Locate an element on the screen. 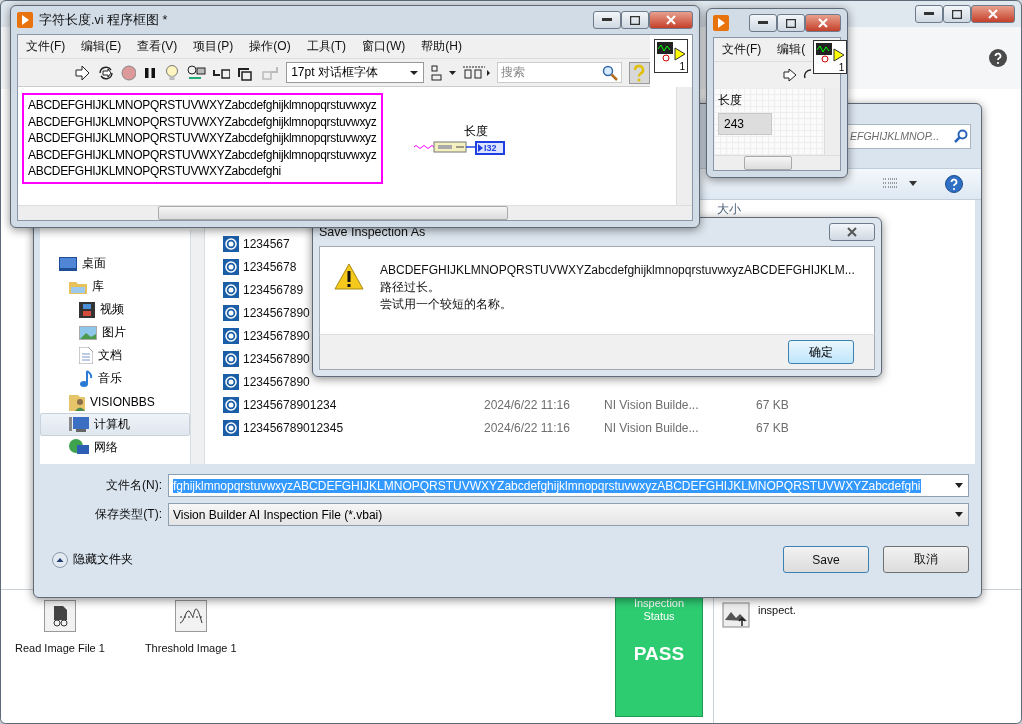 This screenshot has width=1022, height=724. file-name: 1234567 is located at coordinates (266, 243).